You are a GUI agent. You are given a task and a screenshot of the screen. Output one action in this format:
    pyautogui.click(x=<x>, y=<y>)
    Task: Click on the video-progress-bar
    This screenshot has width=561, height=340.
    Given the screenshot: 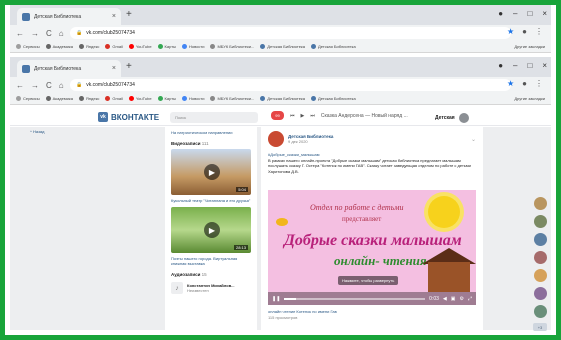 What is the action you would take?
    pyautogui.click(x=355, y=298)
    